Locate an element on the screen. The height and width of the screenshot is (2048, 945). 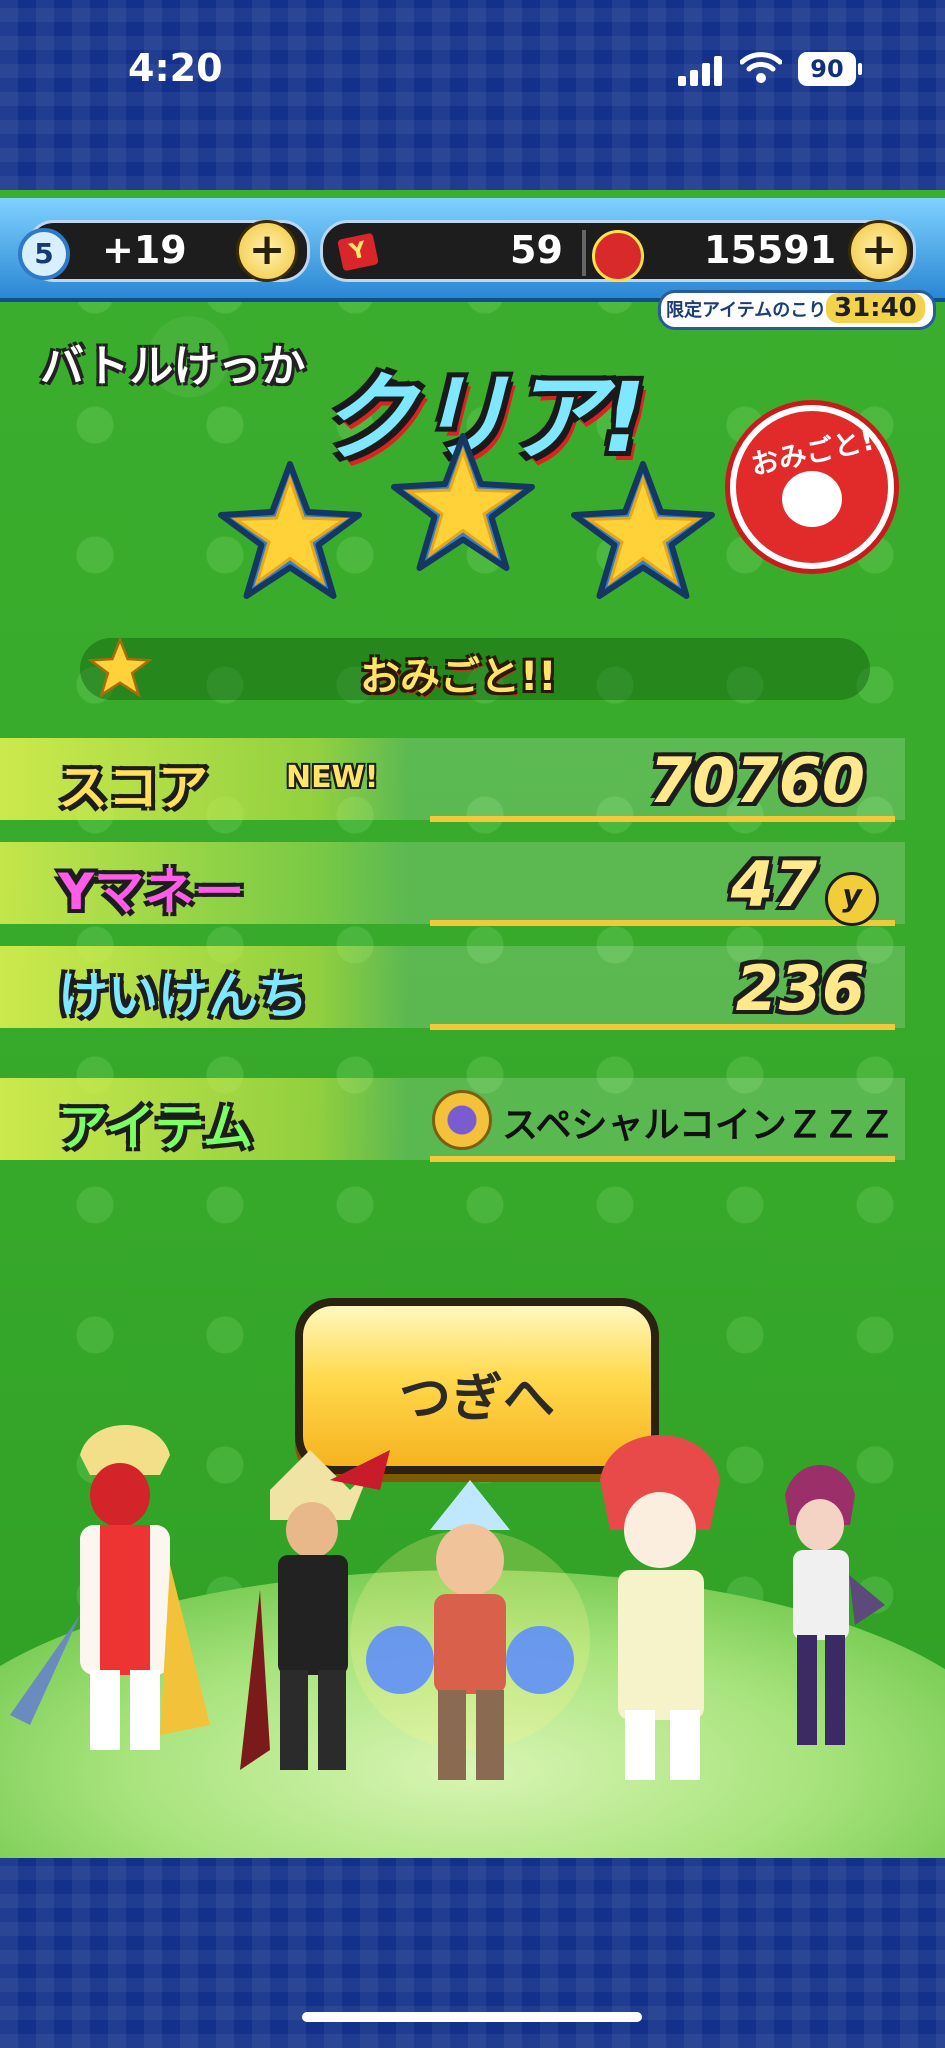
limited-item-time: 31:40 is located at coordinates (875, 308).